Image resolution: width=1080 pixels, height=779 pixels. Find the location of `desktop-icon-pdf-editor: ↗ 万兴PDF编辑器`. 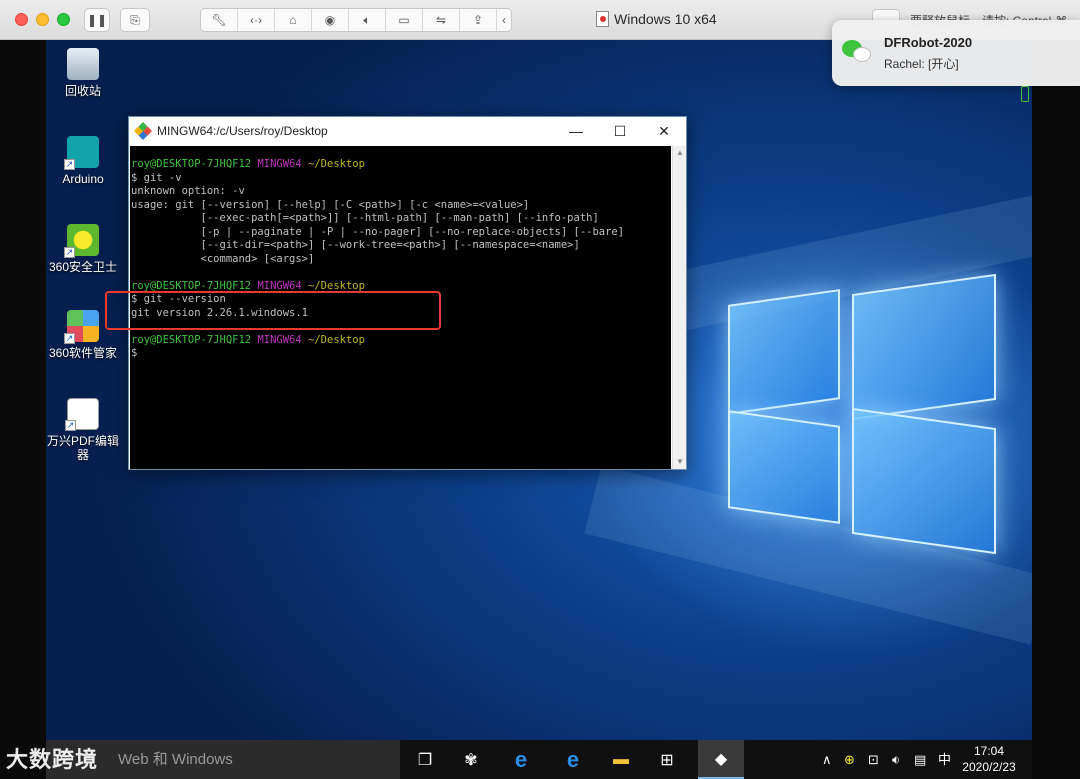

desktop-icon-pdf-editor: ↗ 万兴PDF编辑器 is located at coordinates (83, 430).